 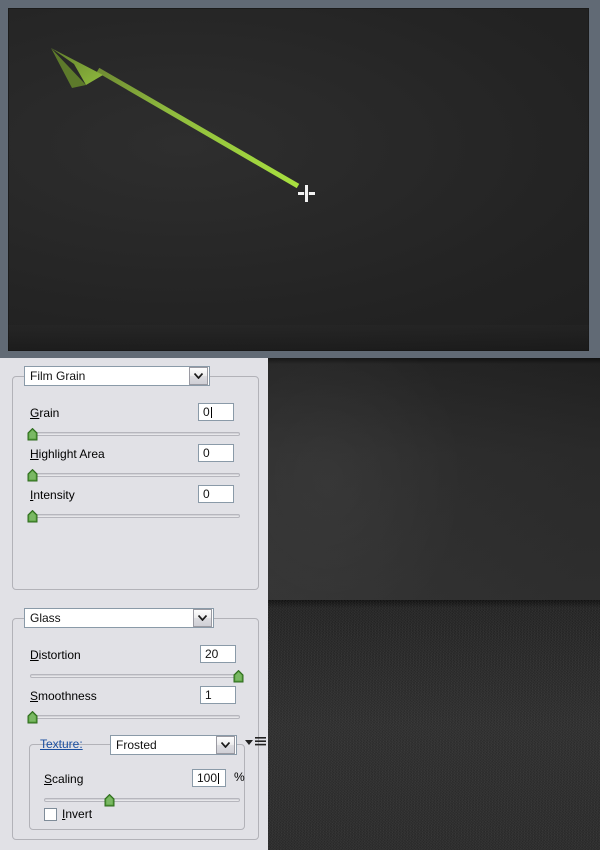 I want to click on control-intensity-label: Intensity, so click(x=52, y=495).